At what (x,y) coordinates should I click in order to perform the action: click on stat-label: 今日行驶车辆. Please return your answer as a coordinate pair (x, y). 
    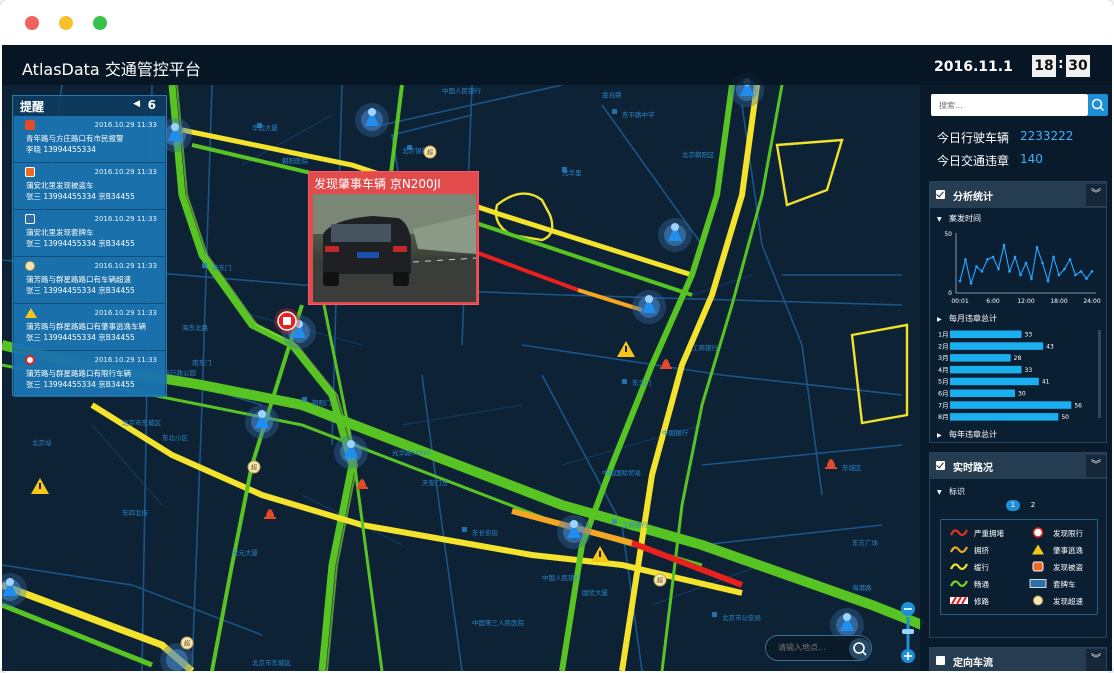
    Looking at the image, I should click on (973, 138).